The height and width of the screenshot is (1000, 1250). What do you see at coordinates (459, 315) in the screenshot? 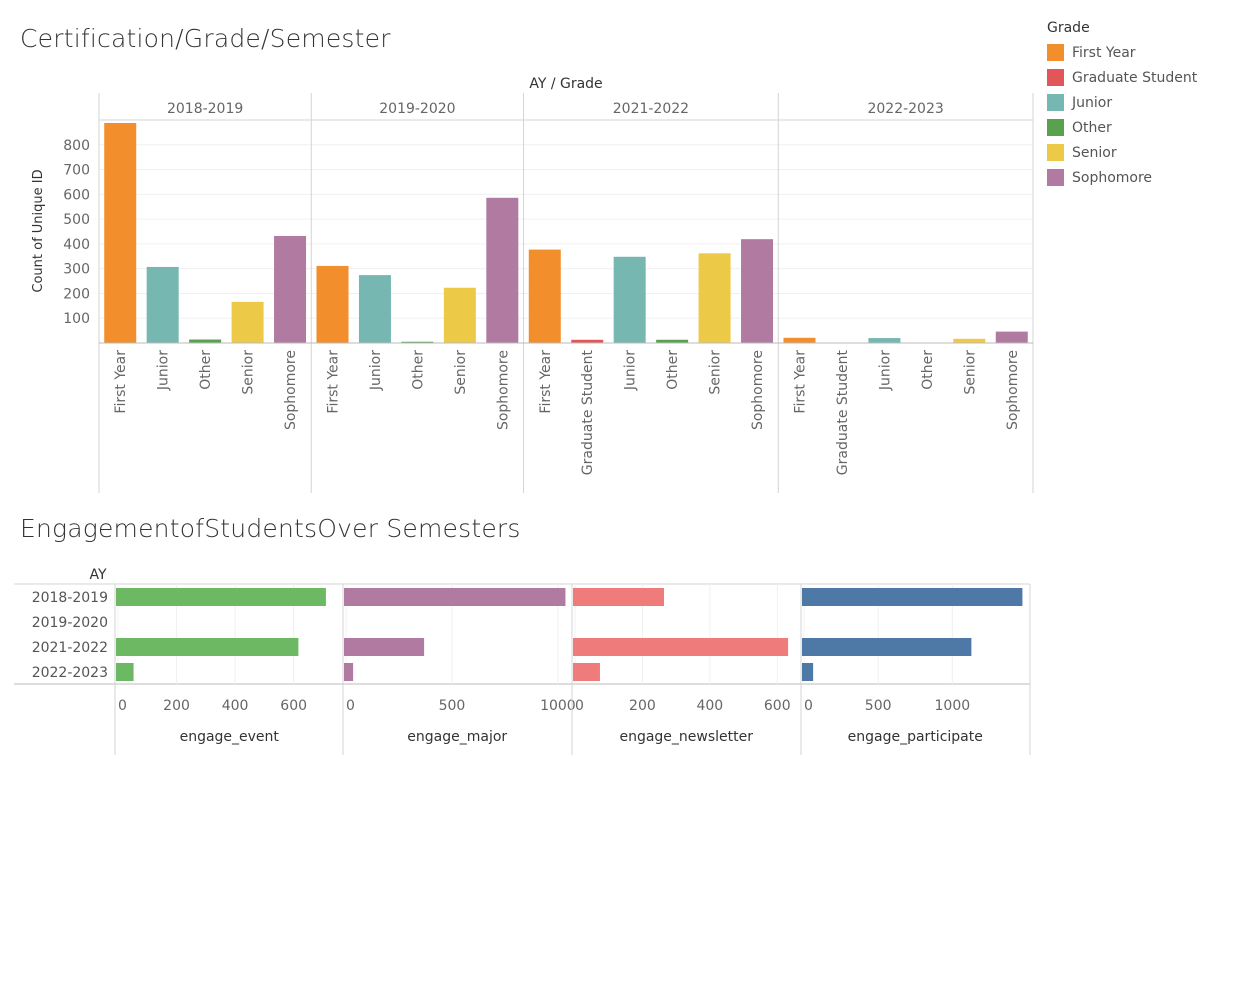
I see `bar-2019-2020-senior` at bounding box center [459, 315].